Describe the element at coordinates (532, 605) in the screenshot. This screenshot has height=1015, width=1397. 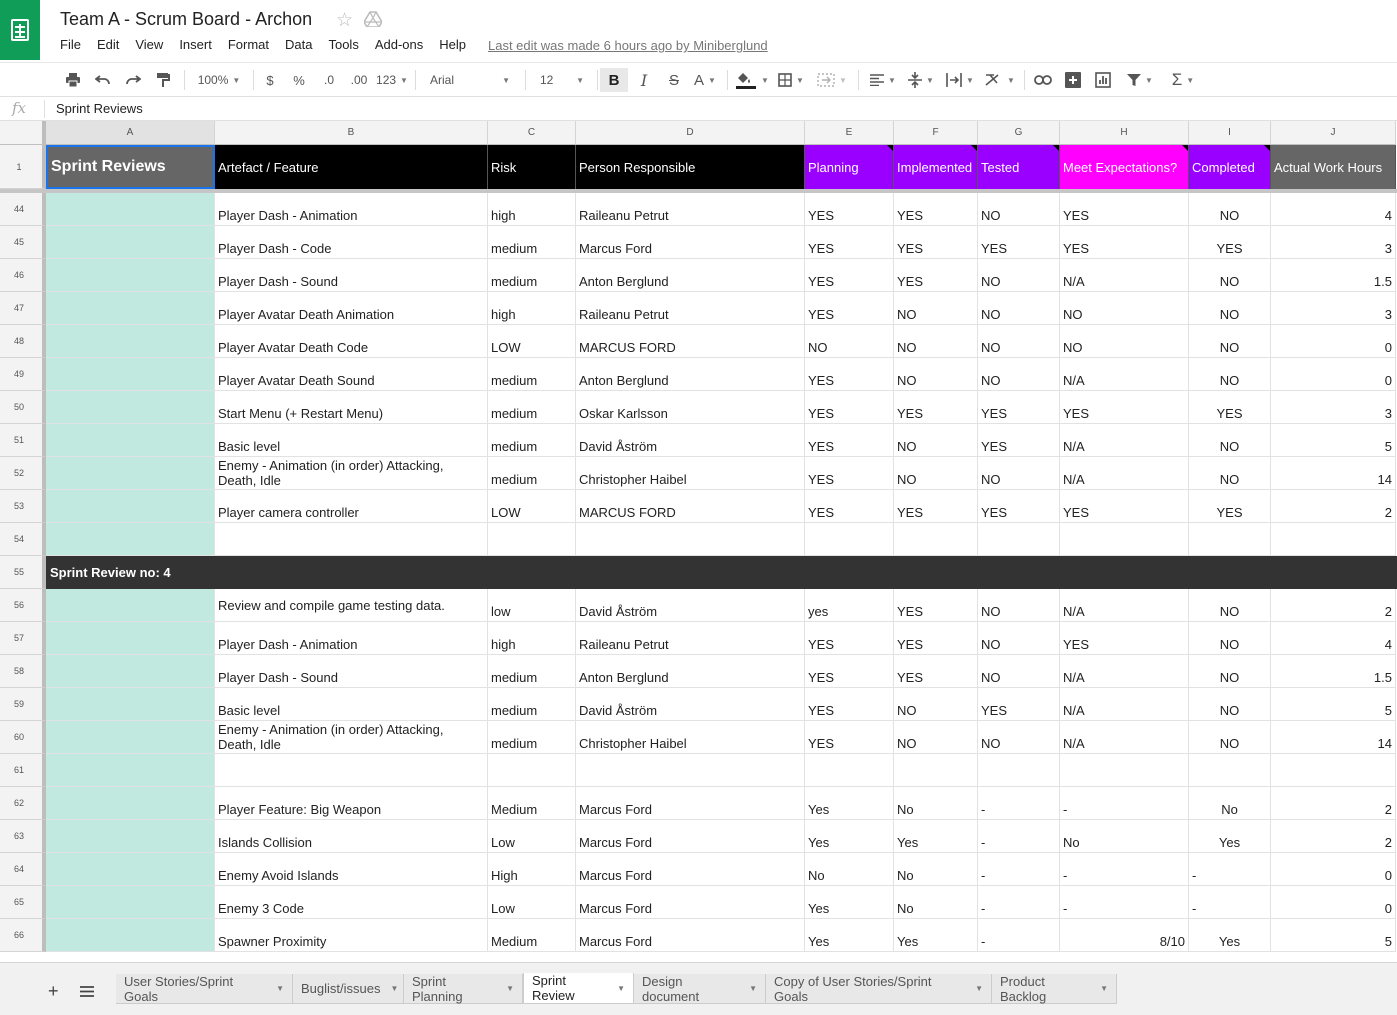
I see `cell-risk: low` at that location.